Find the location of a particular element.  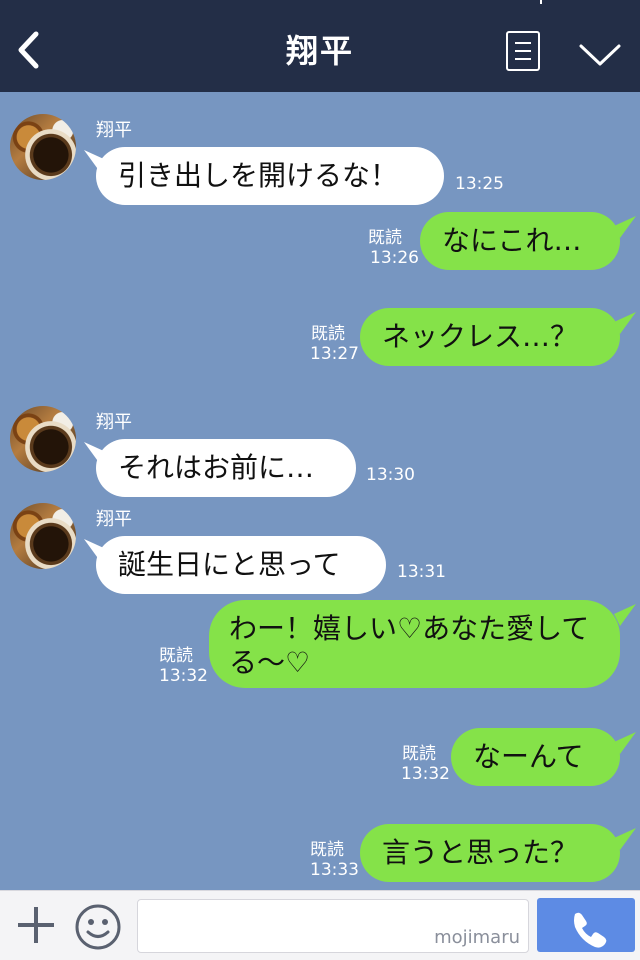

message-time: 13:30 is located at coordinates (390, 475).